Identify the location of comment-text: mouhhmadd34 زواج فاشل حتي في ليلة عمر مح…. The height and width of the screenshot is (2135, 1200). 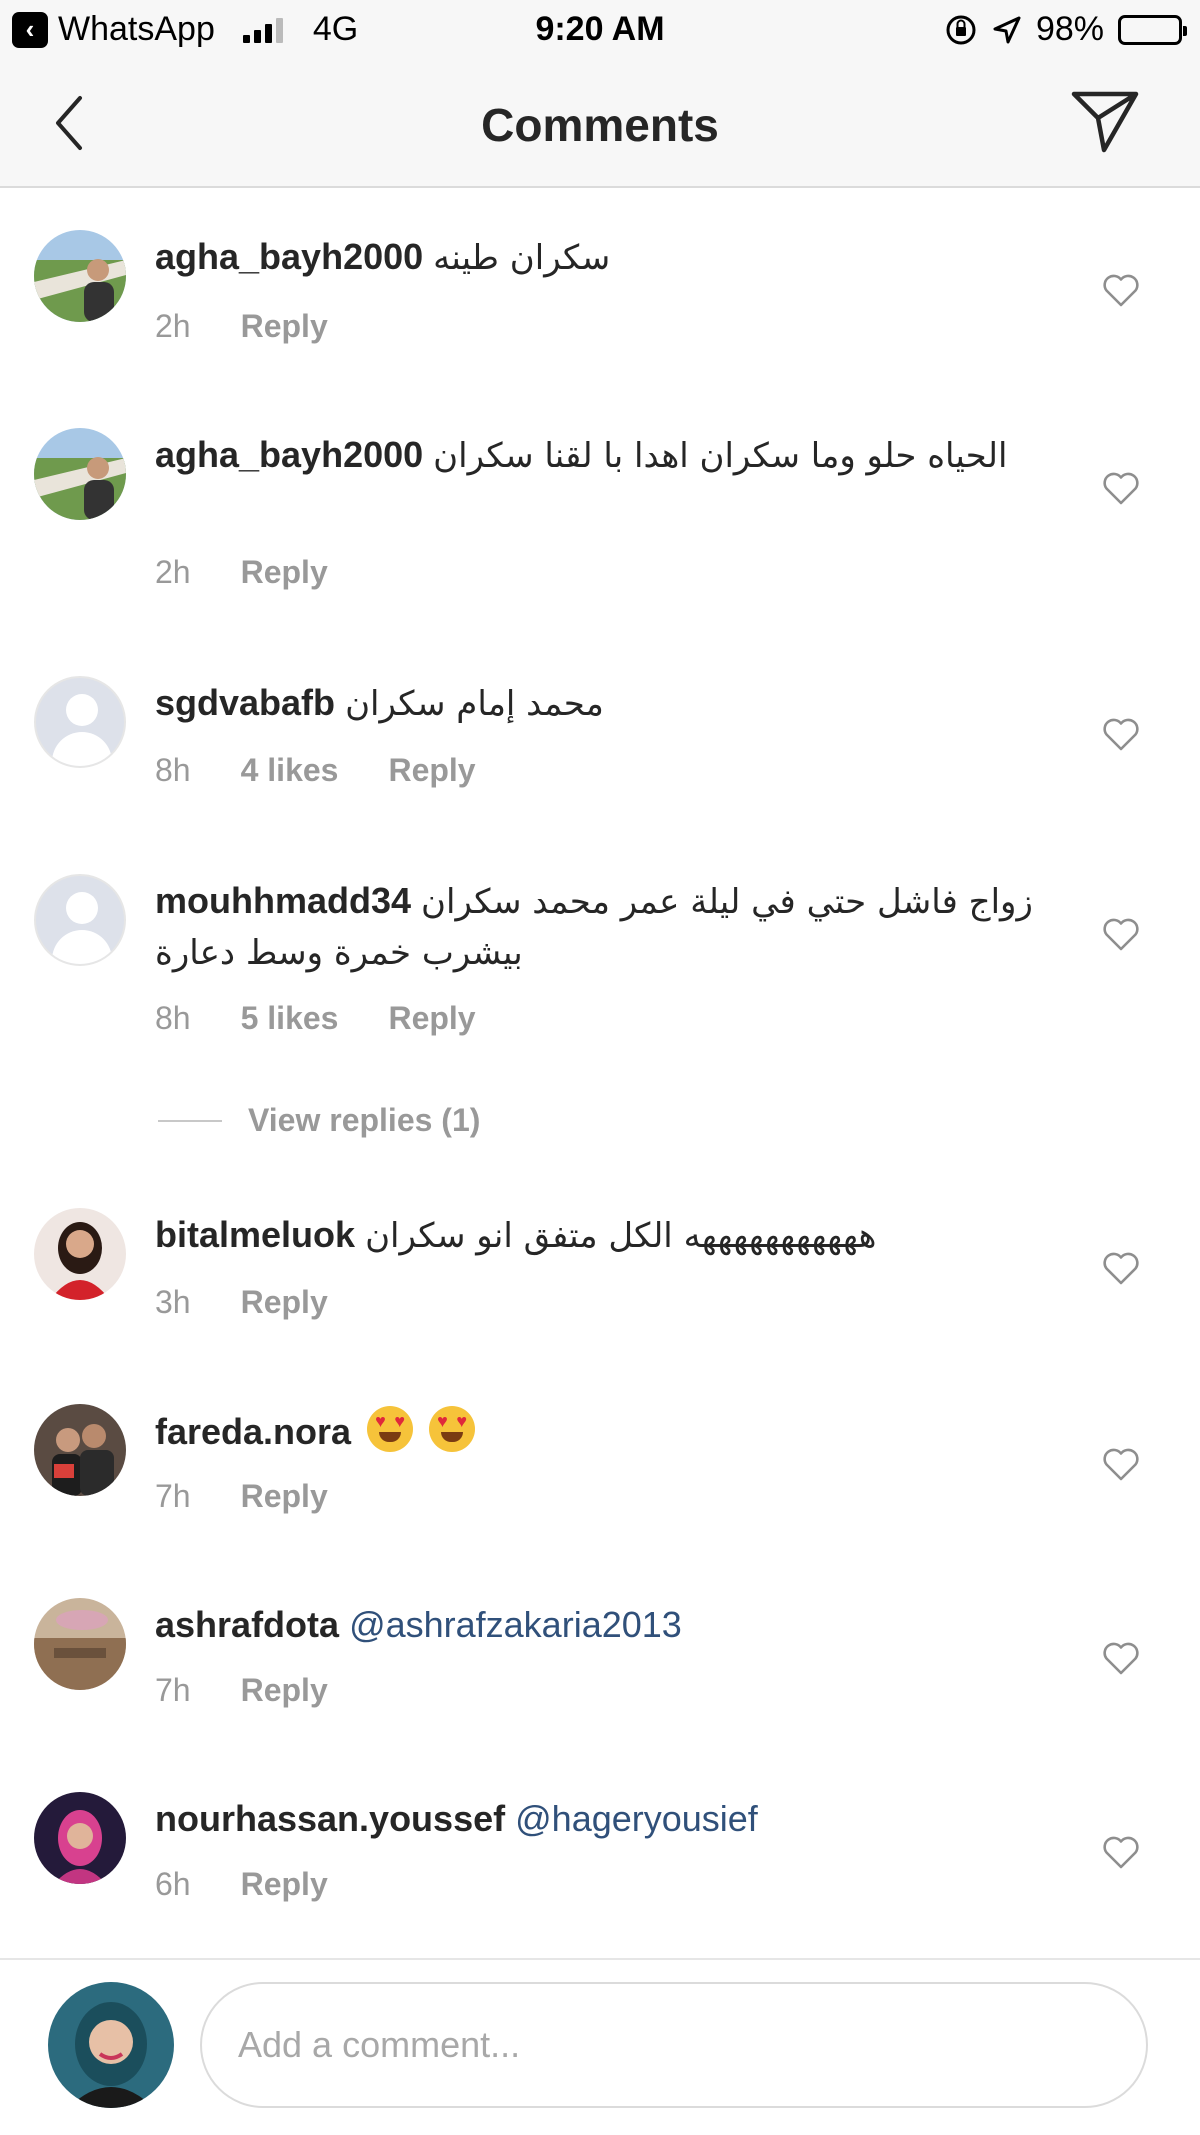
(595, 927).